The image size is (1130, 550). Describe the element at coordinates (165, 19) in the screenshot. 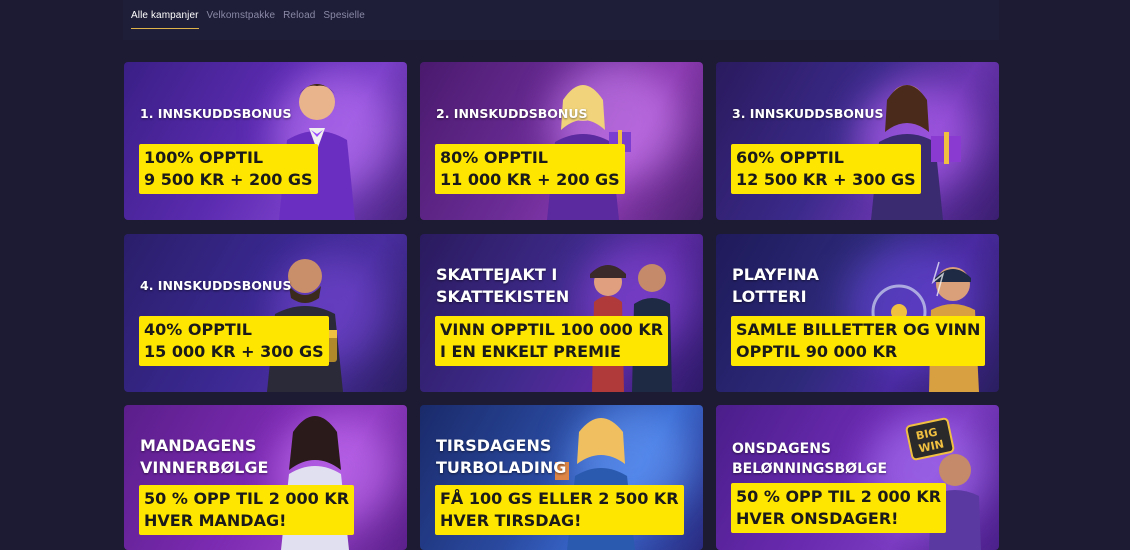

I see `tab-all-campaigns: Alle kampanjer` at that location.